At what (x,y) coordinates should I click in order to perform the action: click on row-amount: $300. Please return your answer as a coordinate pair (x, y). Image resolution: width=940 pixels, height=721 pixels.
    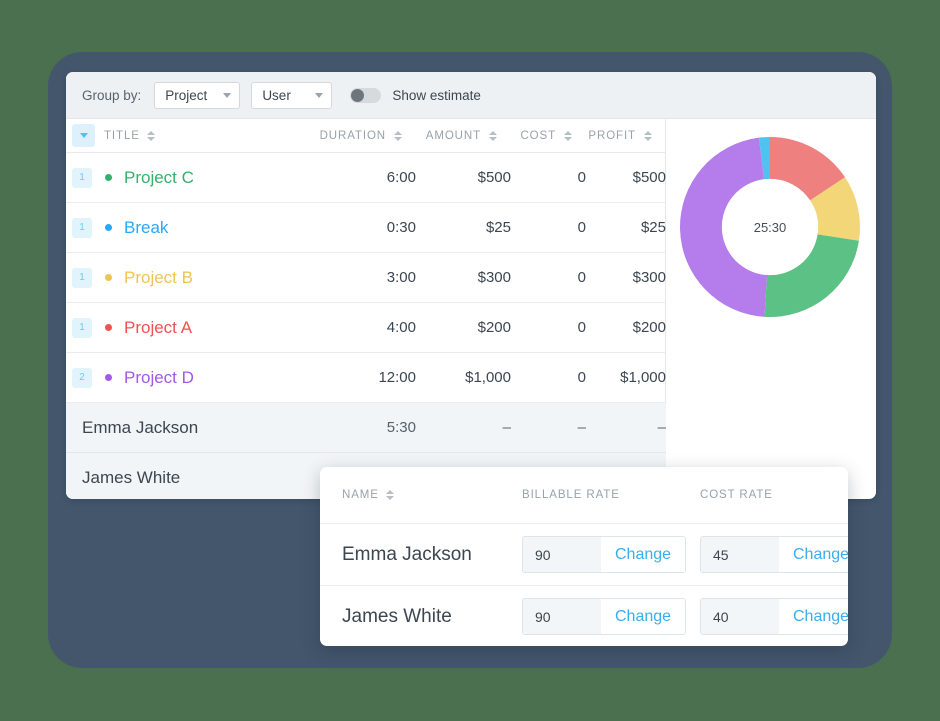
    Looking at the image, I should click on (463, 277).